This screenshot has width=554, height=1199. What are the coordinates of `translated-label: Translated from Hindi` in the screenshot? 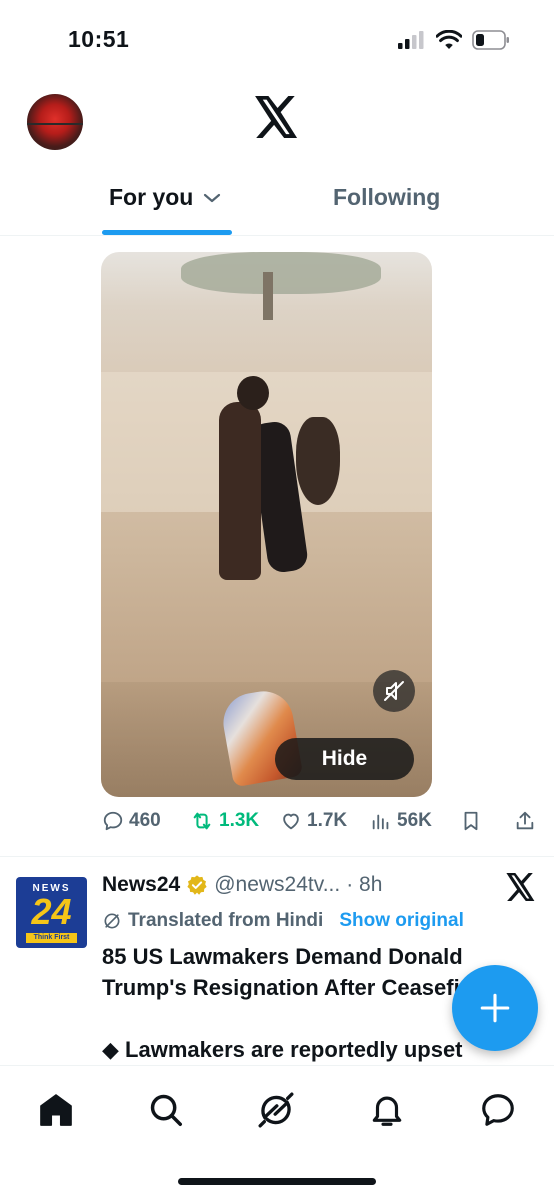 It's located at (226, 920).